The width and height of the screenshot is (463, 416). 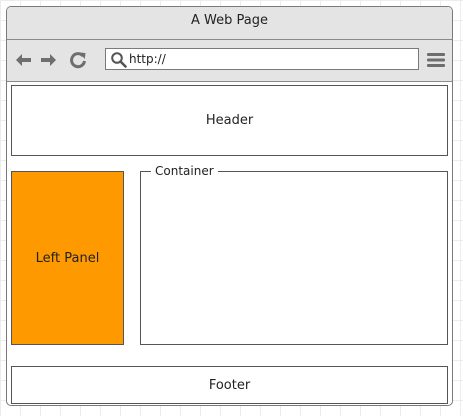 What do you see at coordinates (48, 60) in the screenshot?
I see `forward-arrow-icon` at bounding box center [48, 60].